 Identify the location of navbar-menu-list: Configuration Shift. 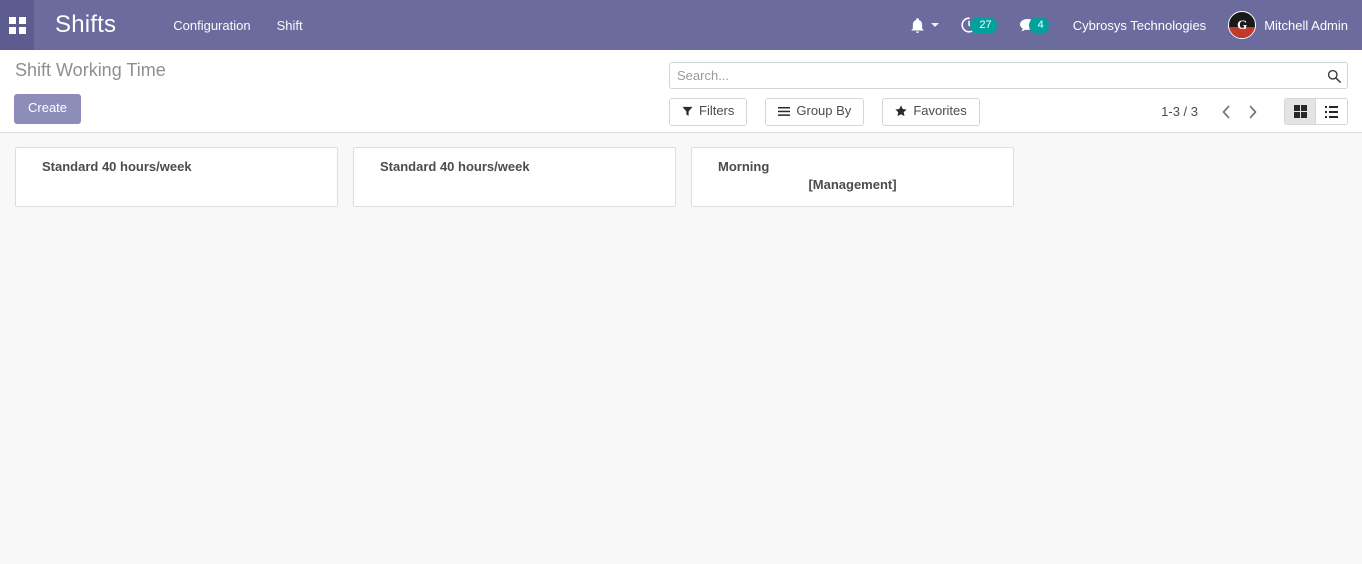
(237, 25).